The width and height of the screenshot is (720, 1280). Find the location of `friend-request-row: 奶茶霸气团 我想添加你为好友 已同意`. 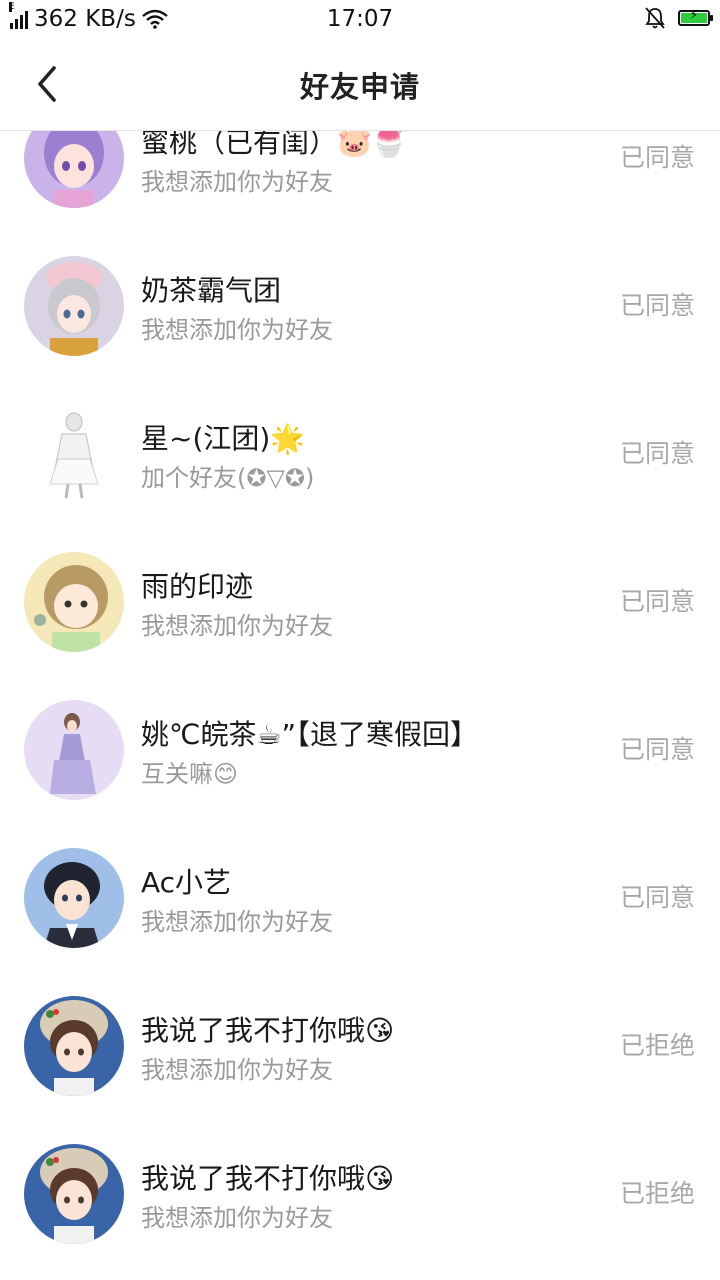

friend-request-row: 奶茶霸气团 我想添加你为好友 已同意 is located at coordinates (360, 330).